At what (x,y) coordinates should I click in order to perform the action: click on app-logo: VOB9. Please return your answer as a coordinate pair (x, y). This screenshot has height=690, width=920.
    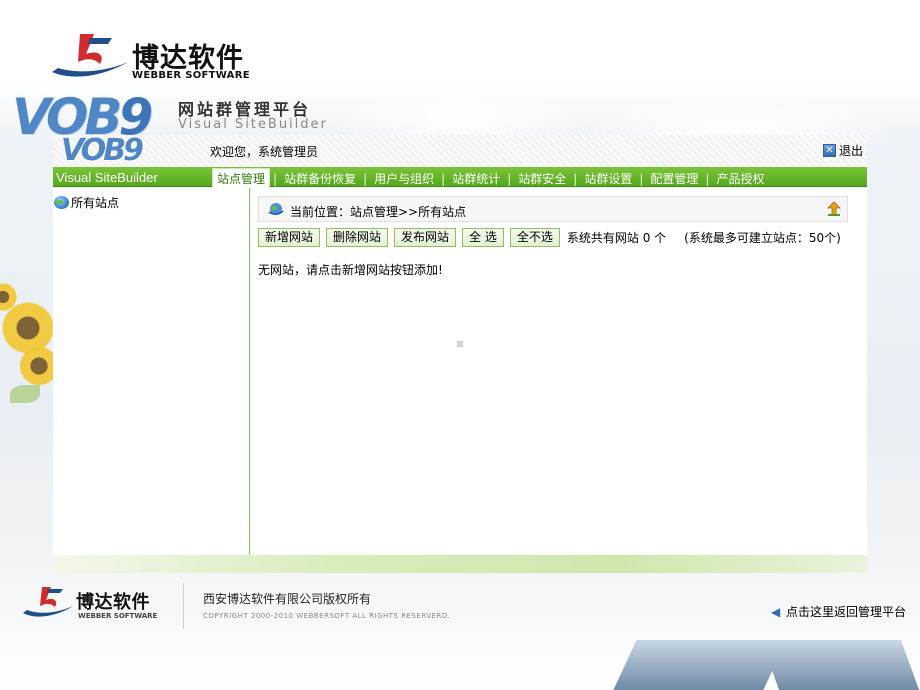
    Looking at the image, I should click on (102, 150).